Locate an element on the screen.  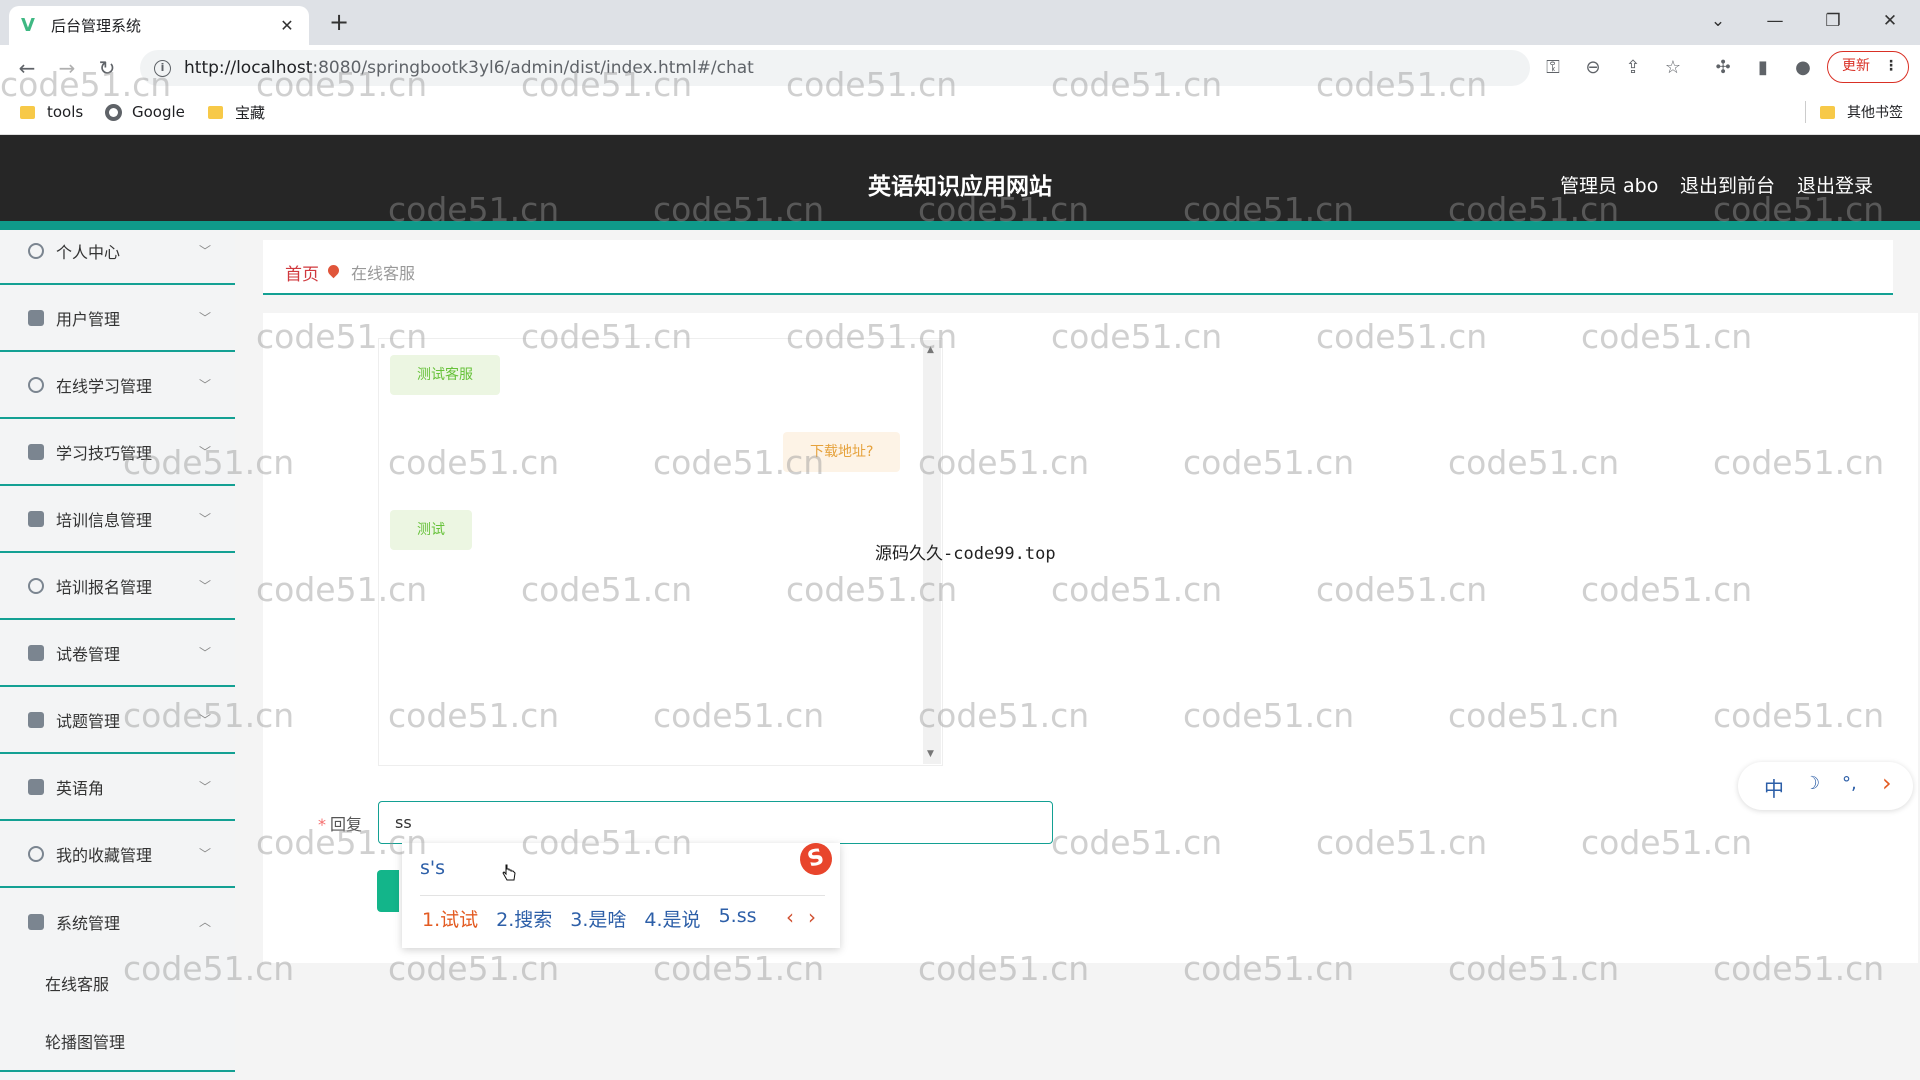
chat-history: 测试客服 下载地址? 测试 is located at coordinates (660, 552).